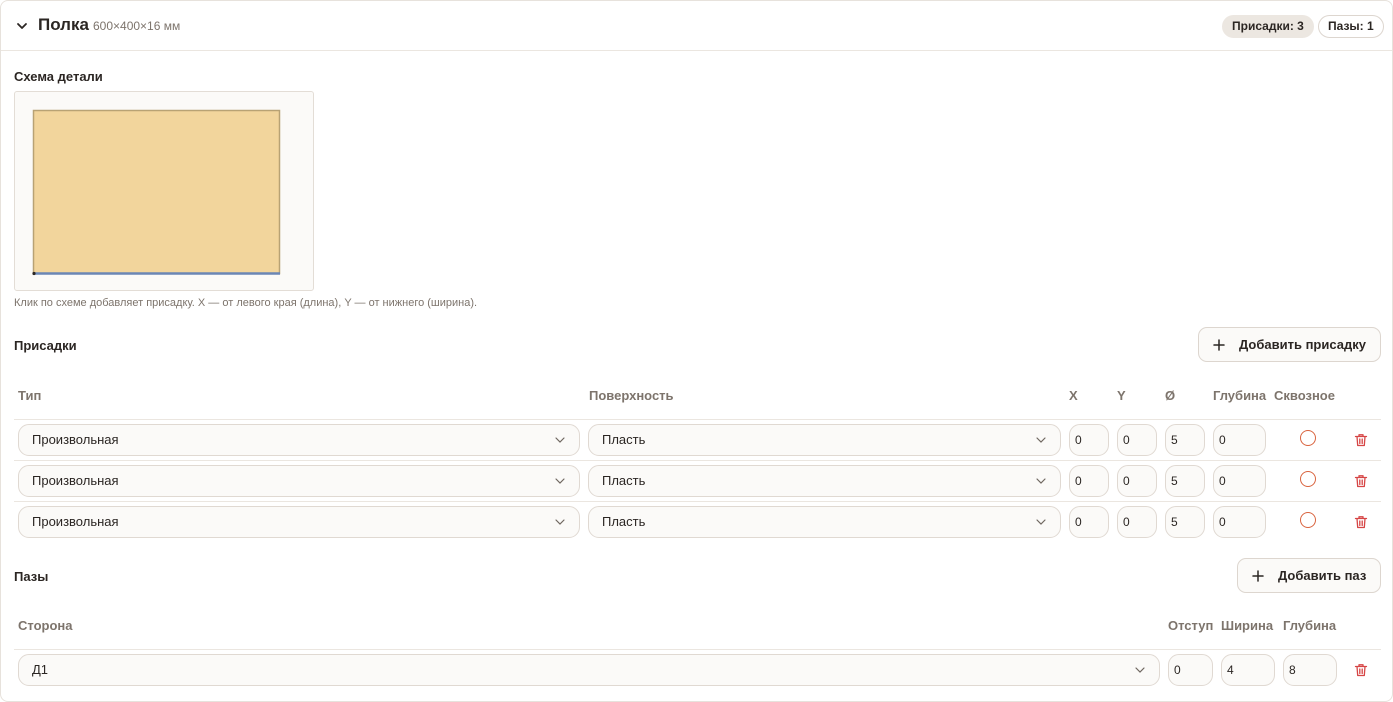 This screenshot has width=1393, height=702. Describe the element at coordinates (1304, 395) in the screenshot. I see `col-through: Сквозное` at that location.